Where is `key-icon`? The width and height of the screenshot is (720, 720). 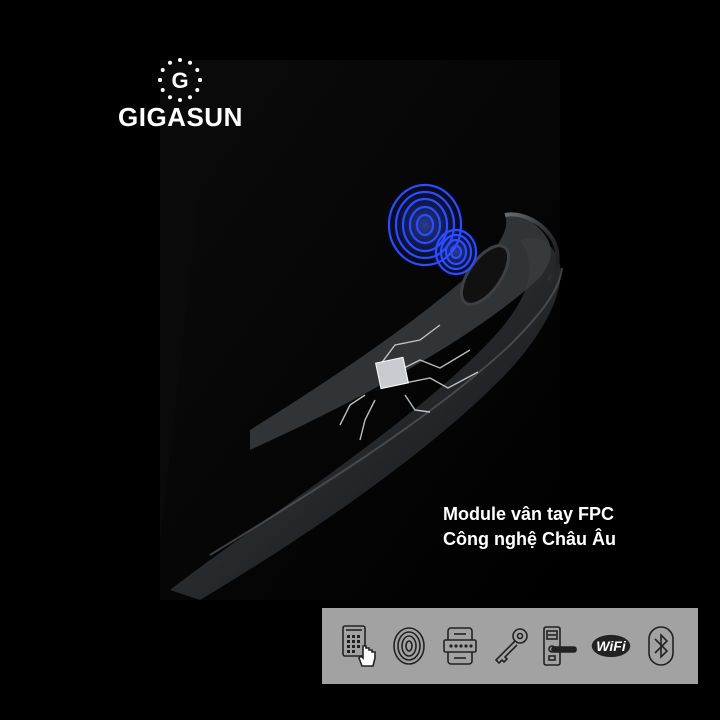
key-icon is located at coordinates (510, 646).